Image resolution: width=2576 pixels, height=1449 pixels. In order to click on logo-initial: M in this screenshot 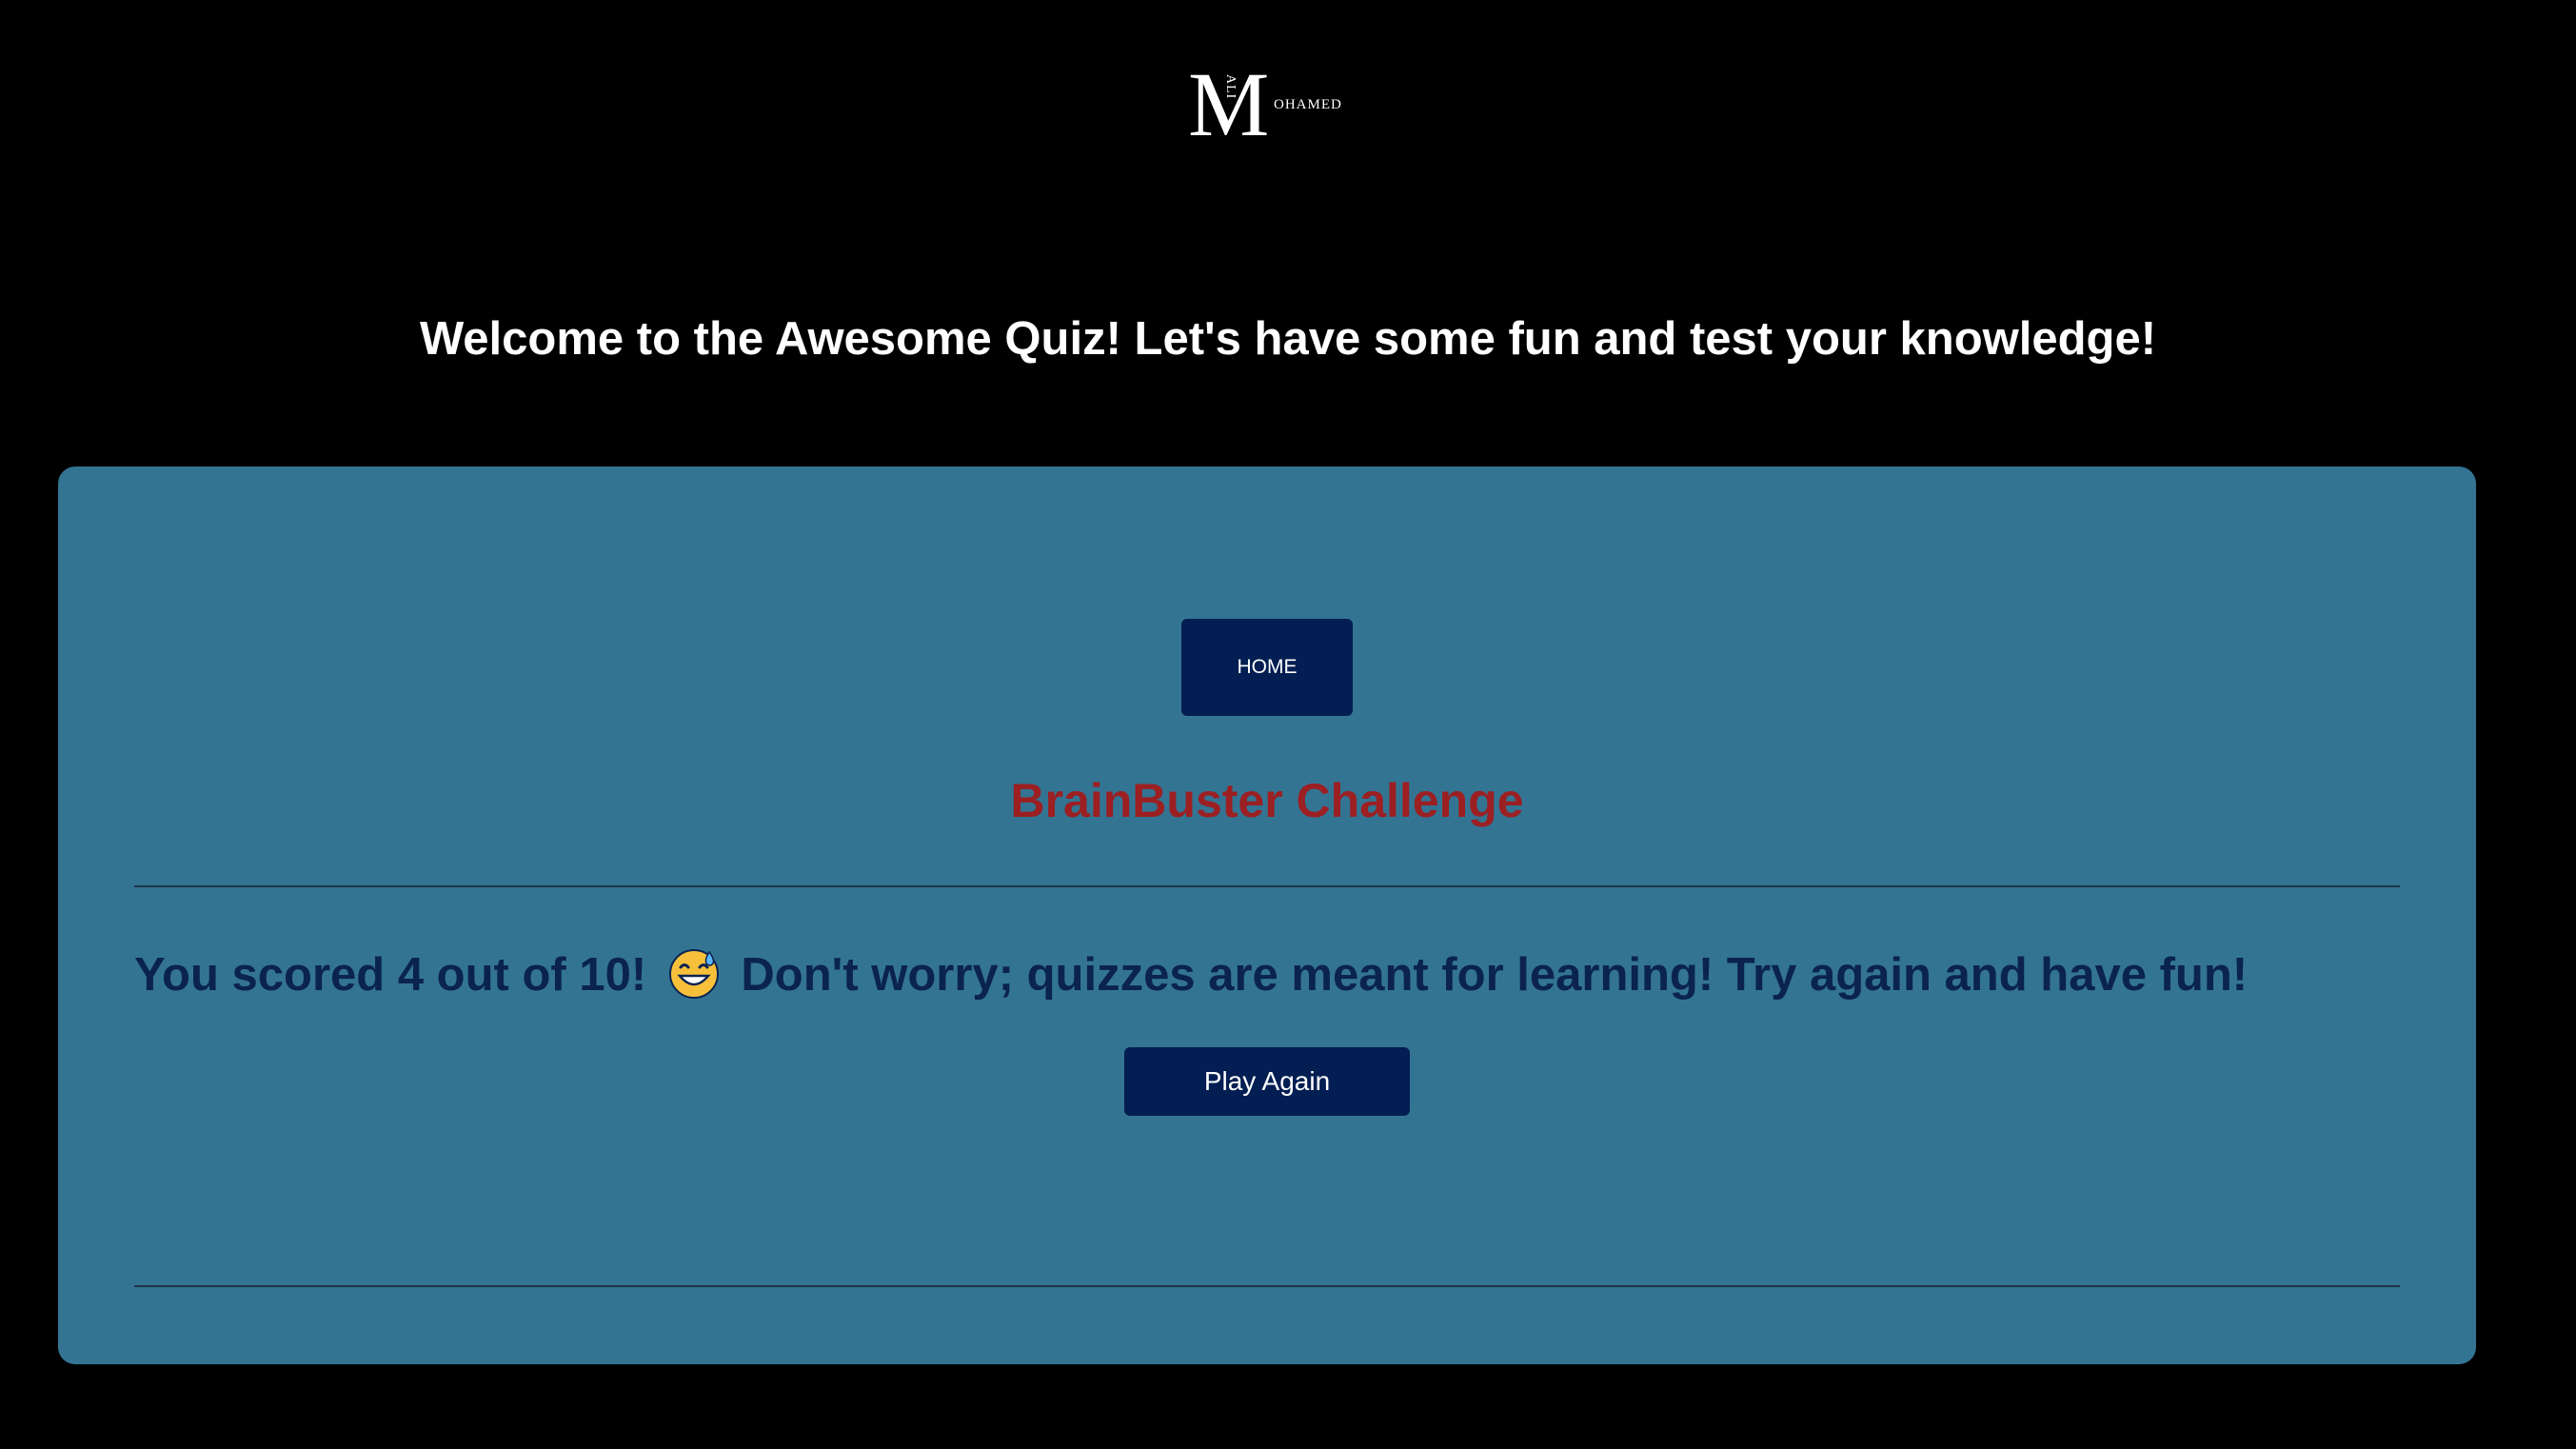, I will do `click(1228, 104)`.